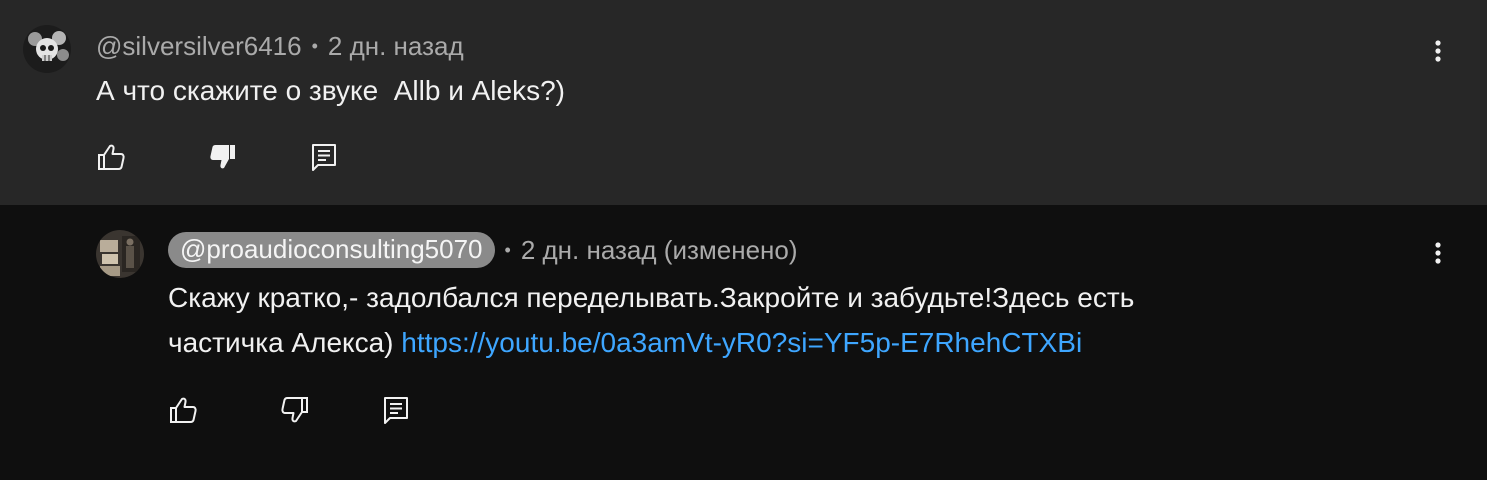  What do you see at coordinates (396, 46) in the screenshot?
I see `timestamp: 2 дн. назад` at bounding box center [396, 46].